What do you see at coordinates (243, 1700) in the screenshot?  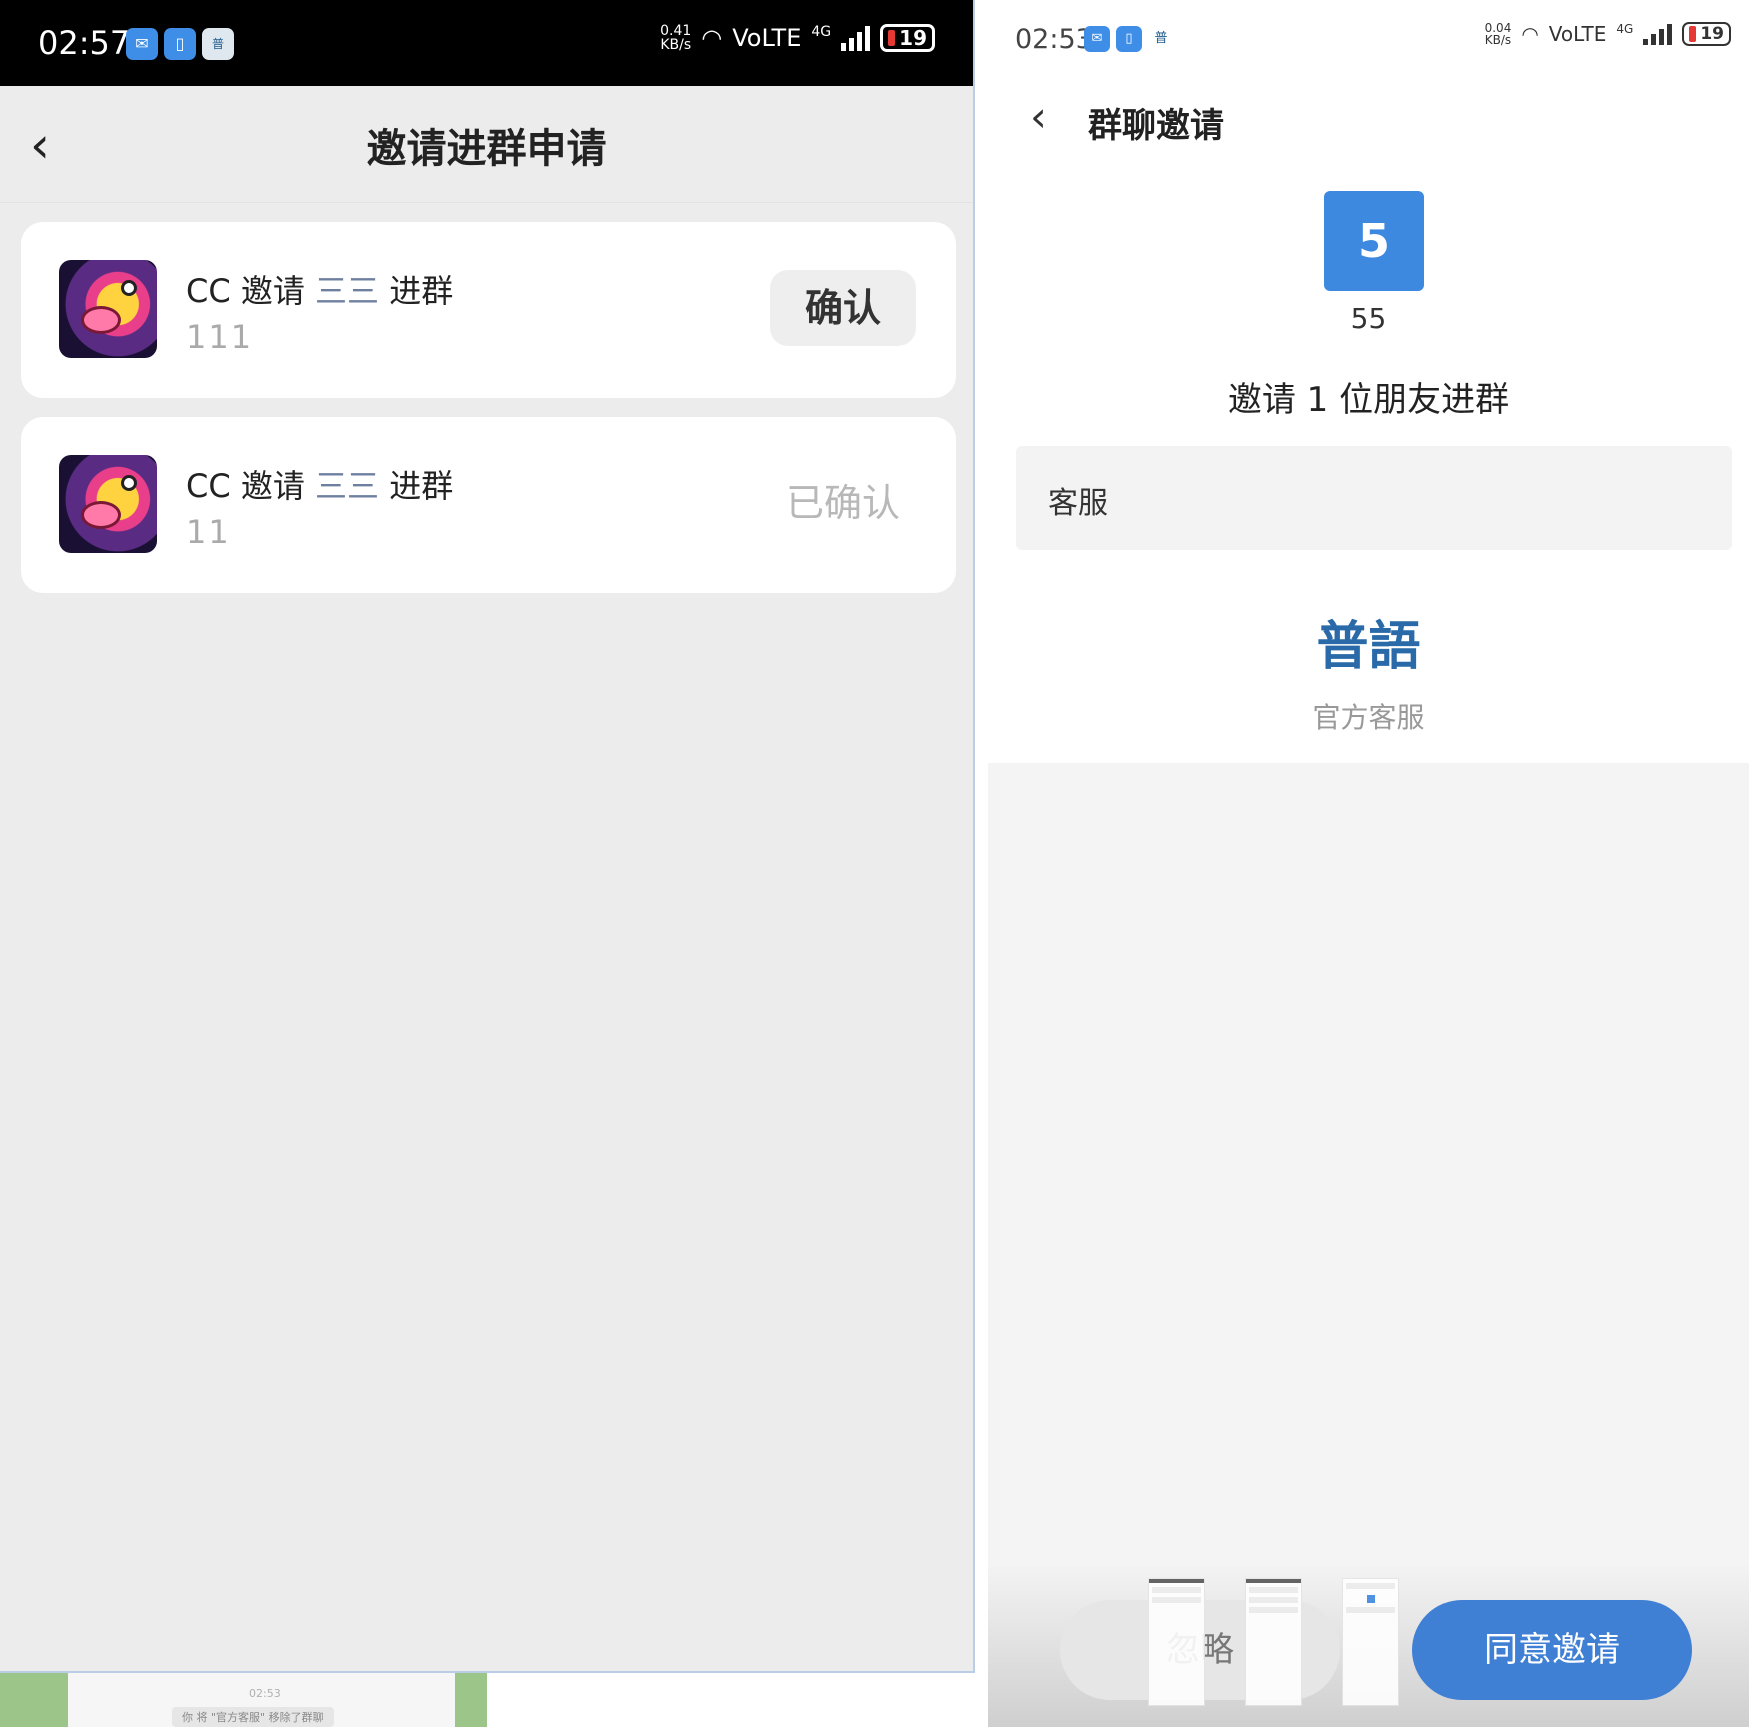 I see `chat-strip: 02:53 你 将 "官方客服" 移除了群聊` at bounding box center [243, 1700].